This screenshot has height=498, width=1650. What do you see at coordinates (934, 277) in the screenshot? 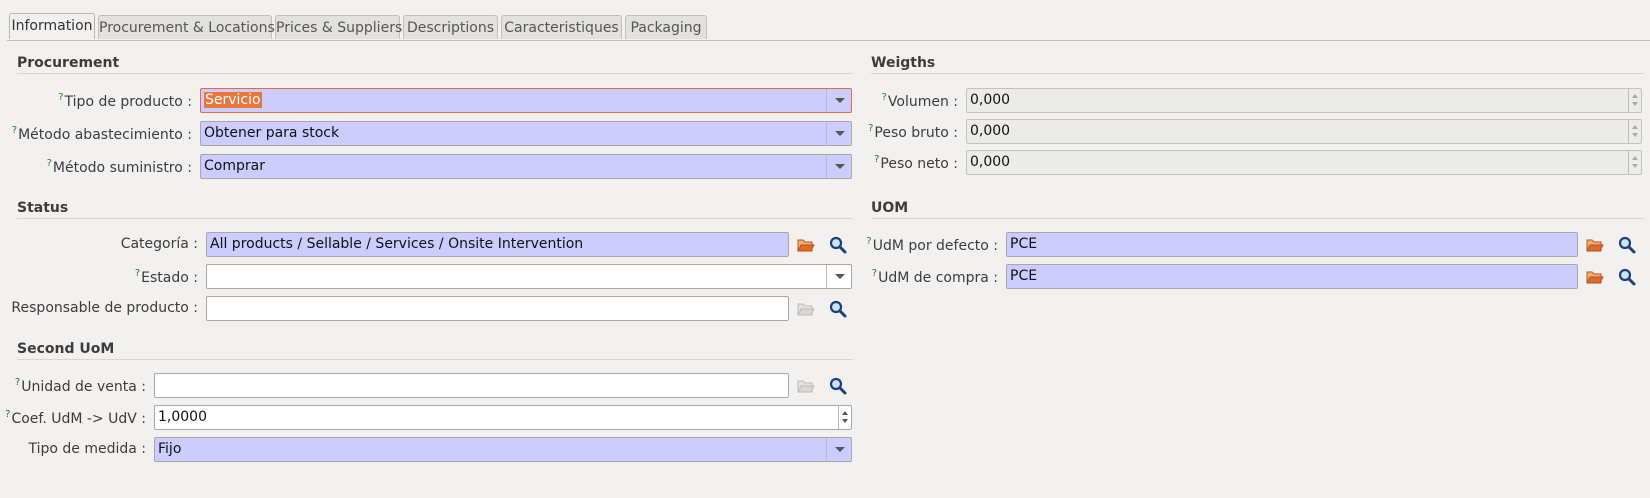
I see `udm-compra-label: ?UdM de compra :` at bounding box center [934, 277].